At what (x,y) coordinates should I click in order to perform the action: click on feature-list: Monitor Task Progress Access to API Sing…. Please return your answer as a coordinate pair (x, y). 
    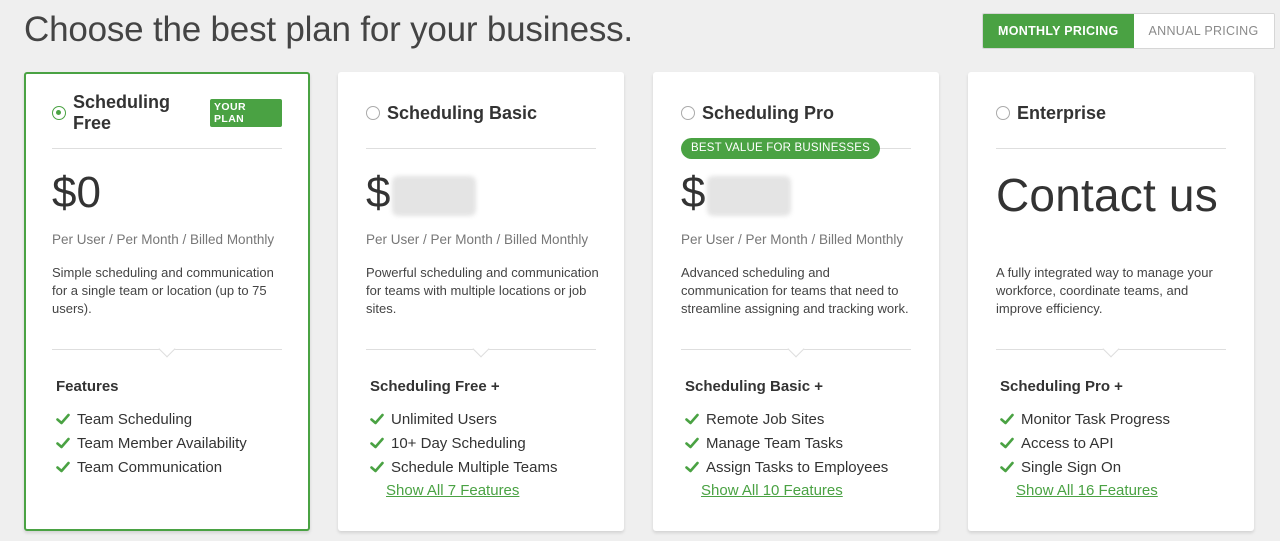
    Looking at the image, I should click on (1122, 443).